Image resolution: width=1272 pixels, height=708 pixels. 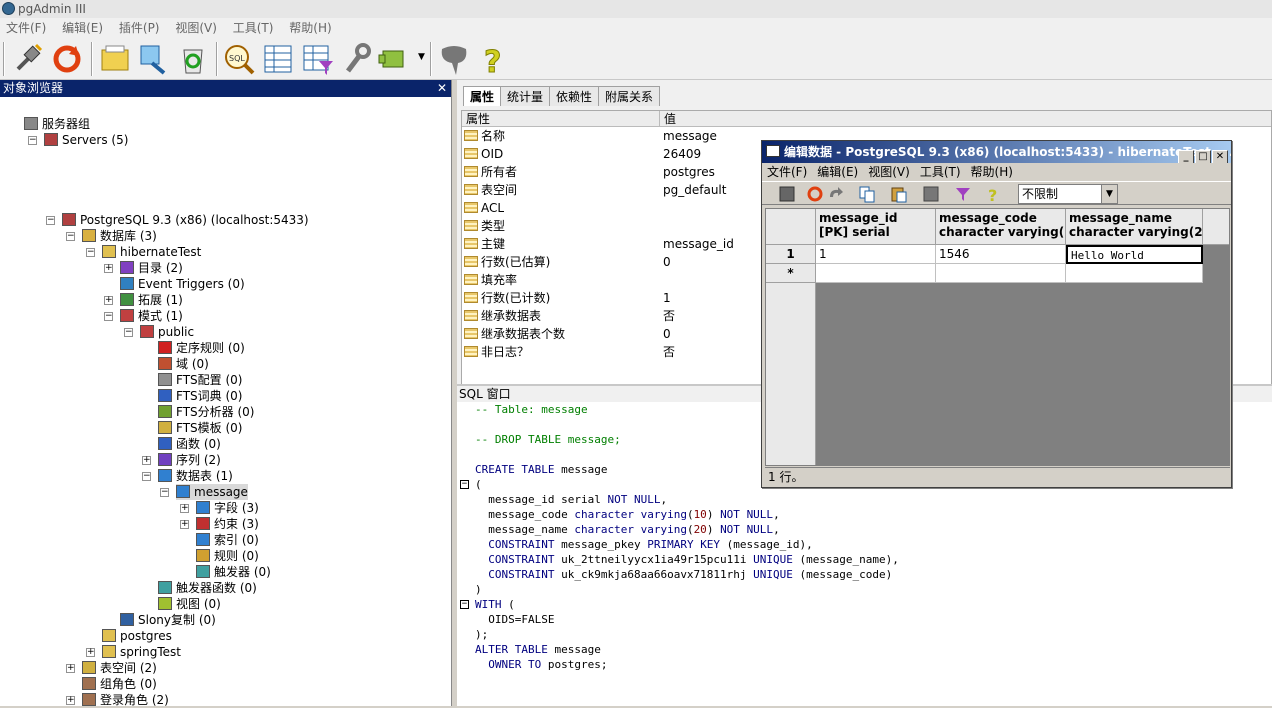 What do you see at coordinates (1001, 254) in the screenshot?
I see `cell-message-code: 1546` at bounding box center [1001, 254].